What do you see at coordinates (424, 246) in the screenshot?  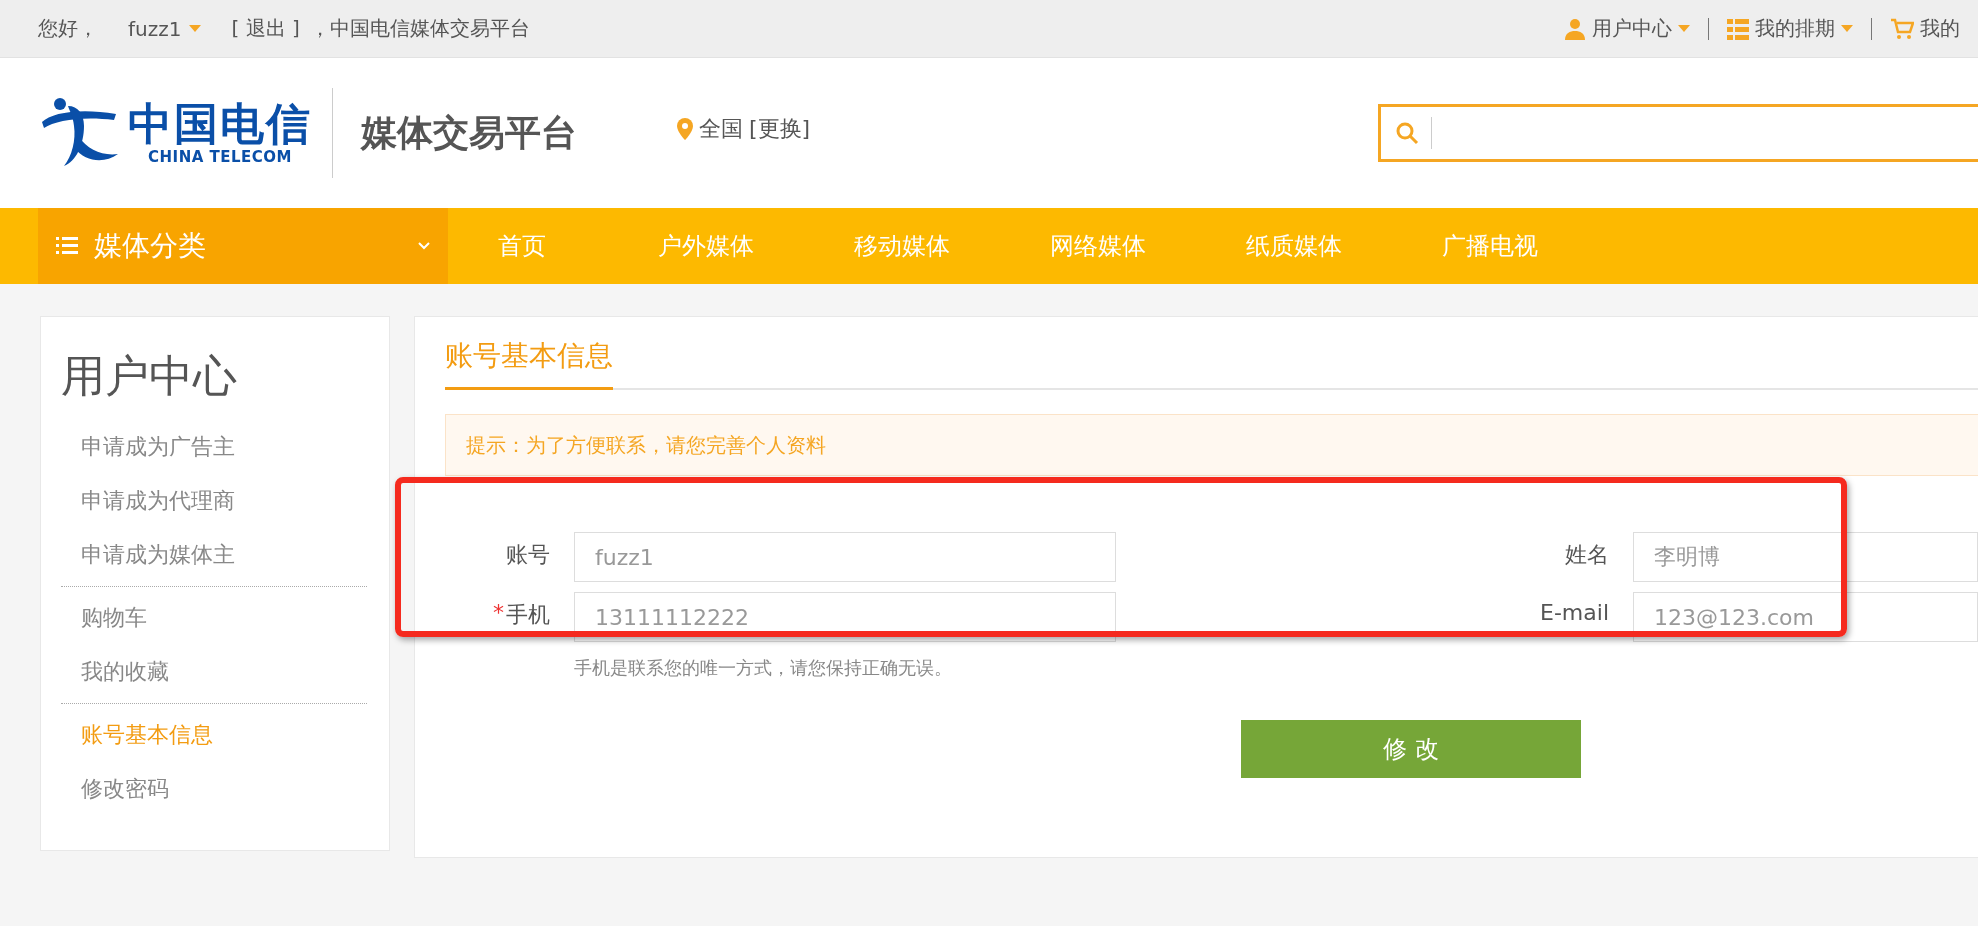 I see `chevron-icon` at bounding box center [424, 246].